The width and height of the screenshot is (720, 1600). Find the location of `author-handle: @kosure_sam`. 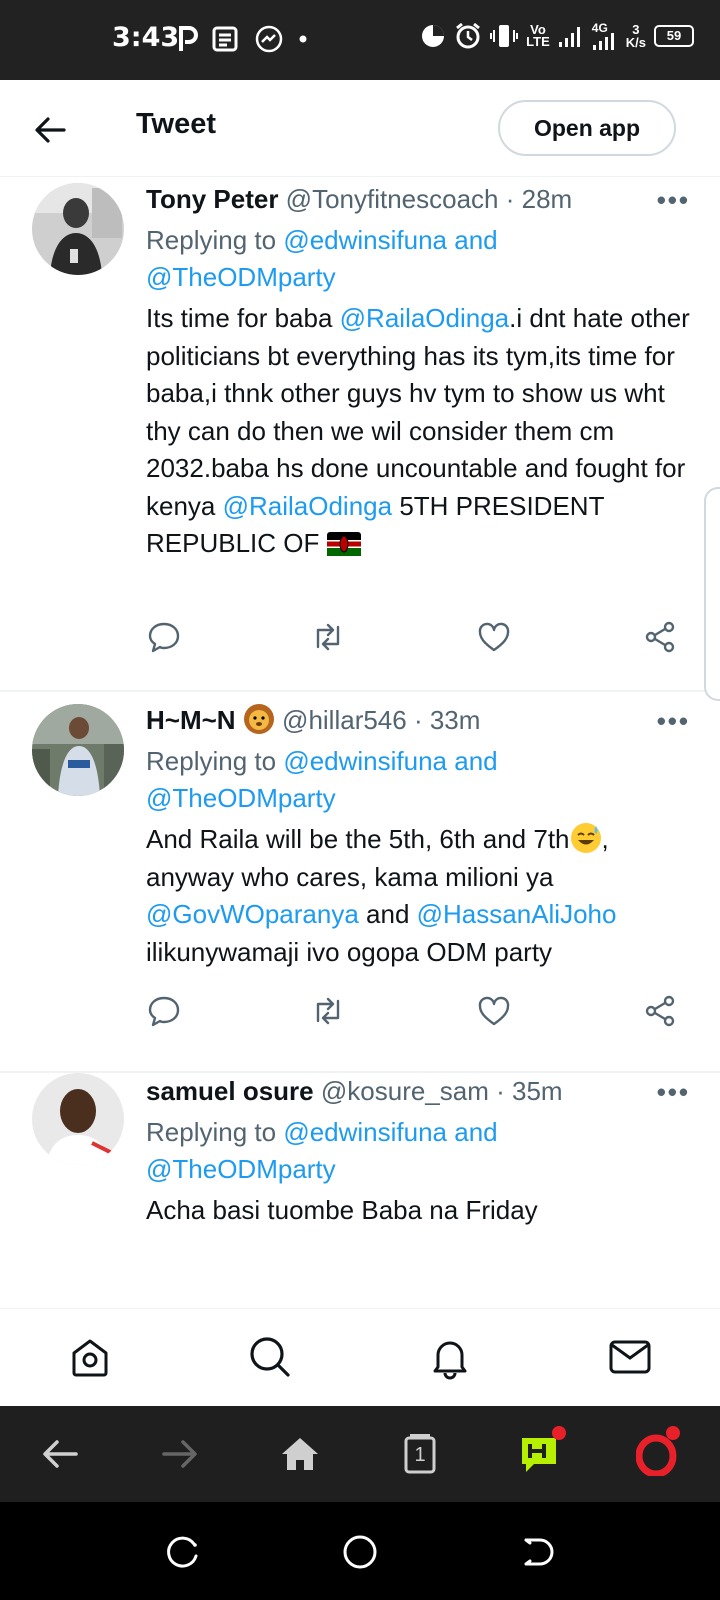

author-handle: @kosure_sam is located at coordinates (405, 1091).